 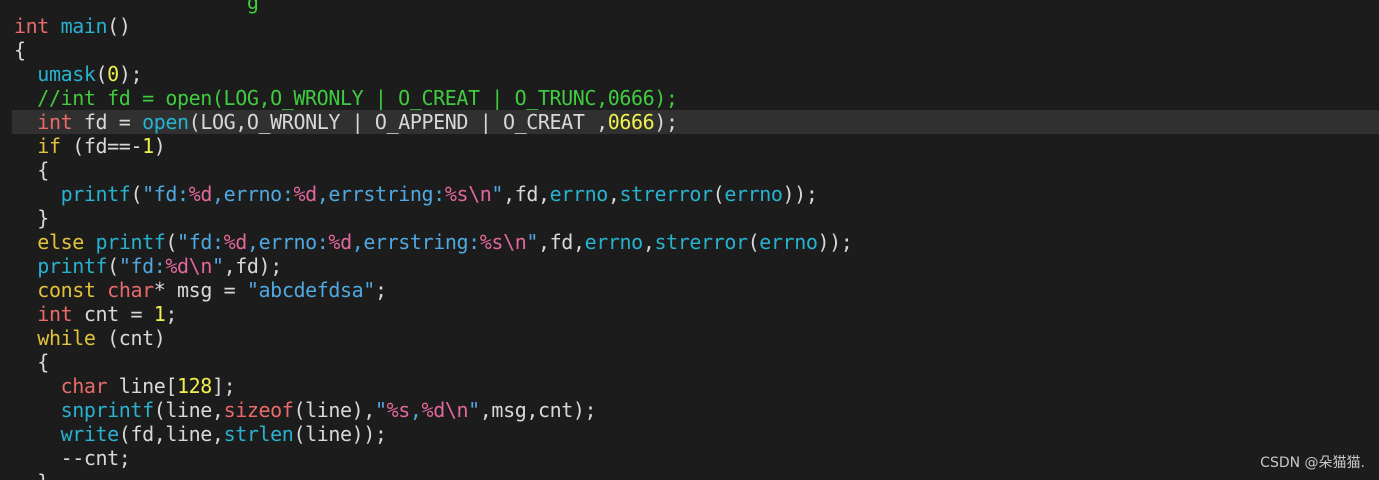 What do you see at coordinates (200, 290) in the screenshot?
I see `code-token-plain: * msg =` at bounding box center [200, 290].